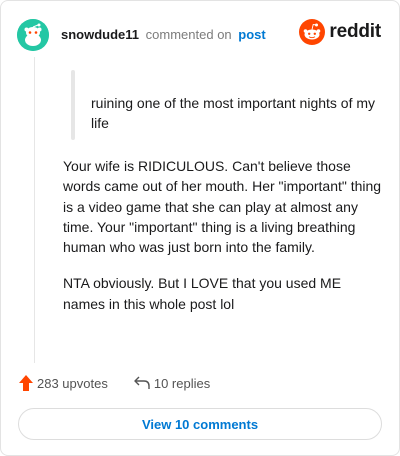 This screenshot has height=456, width=400. I want to click on reddit-logo: reddit, so click(340, 32).